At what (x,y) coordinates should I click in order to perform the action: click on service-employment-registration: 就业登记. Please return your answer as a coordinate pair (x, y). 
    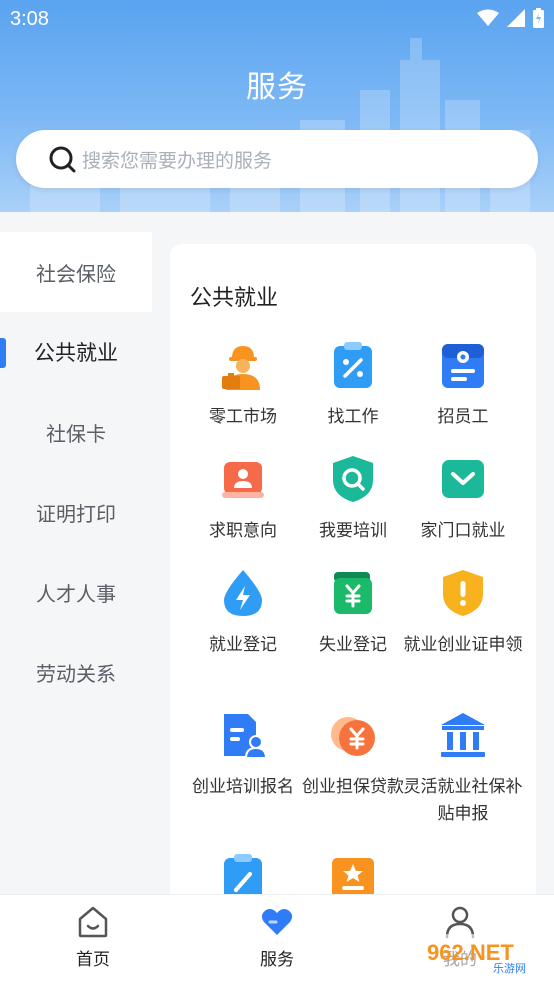
    Looking at the image, I should click on (243, 613).